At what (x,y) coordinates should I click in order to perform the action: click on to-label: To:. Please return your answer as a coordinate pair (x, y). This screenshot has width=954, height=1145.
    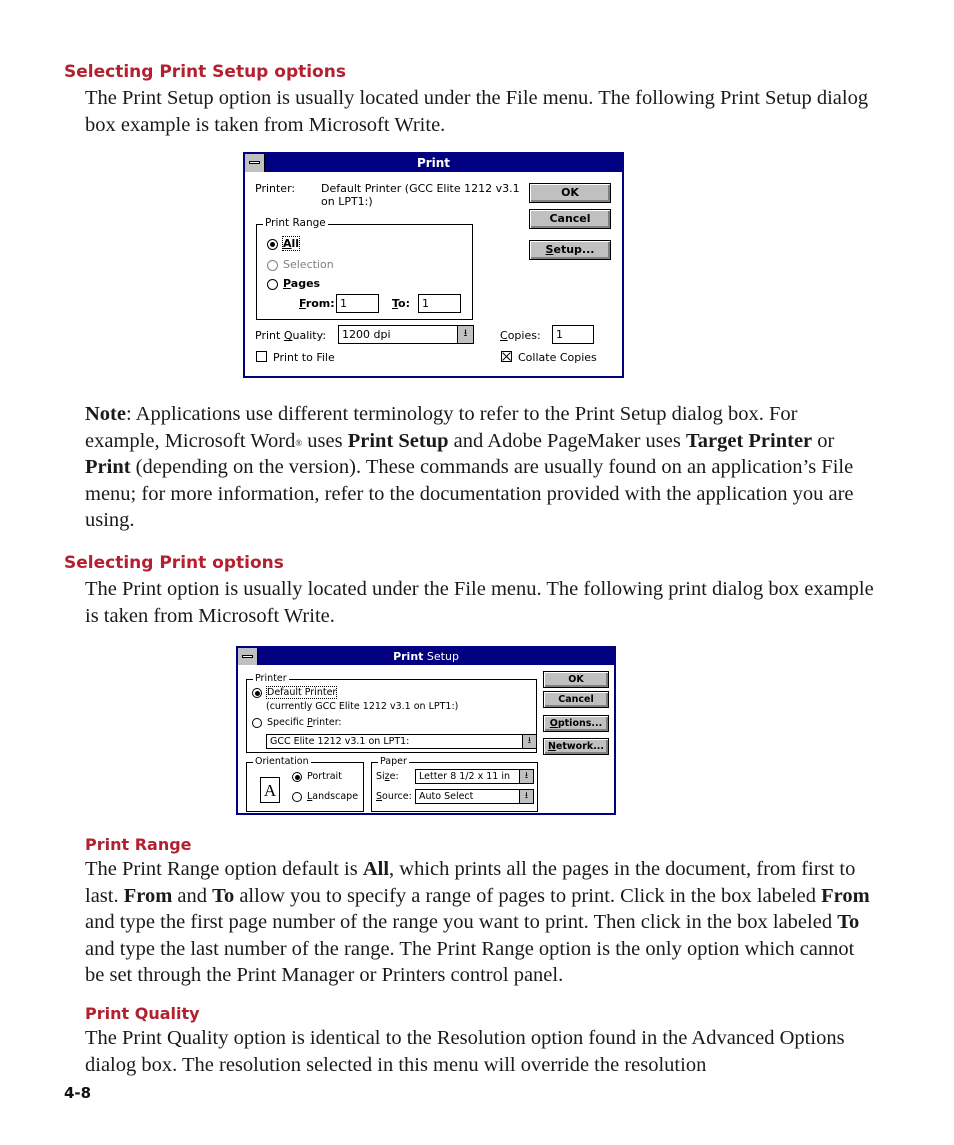
    Looking at the image, I should click on (401, 303).